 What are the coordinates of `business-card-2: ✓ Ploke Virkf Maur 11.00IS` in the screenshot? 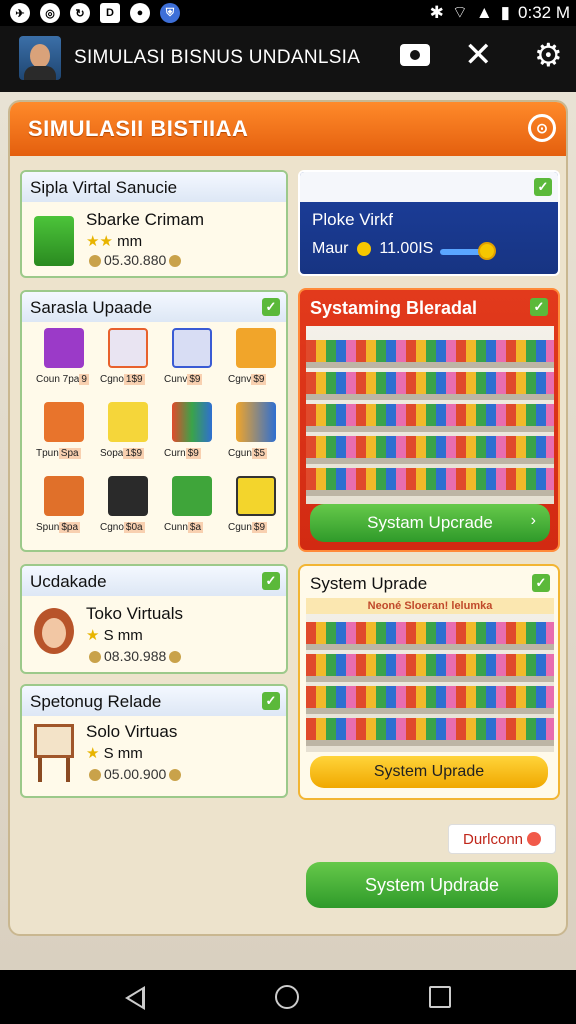 It's located at (429, 223).